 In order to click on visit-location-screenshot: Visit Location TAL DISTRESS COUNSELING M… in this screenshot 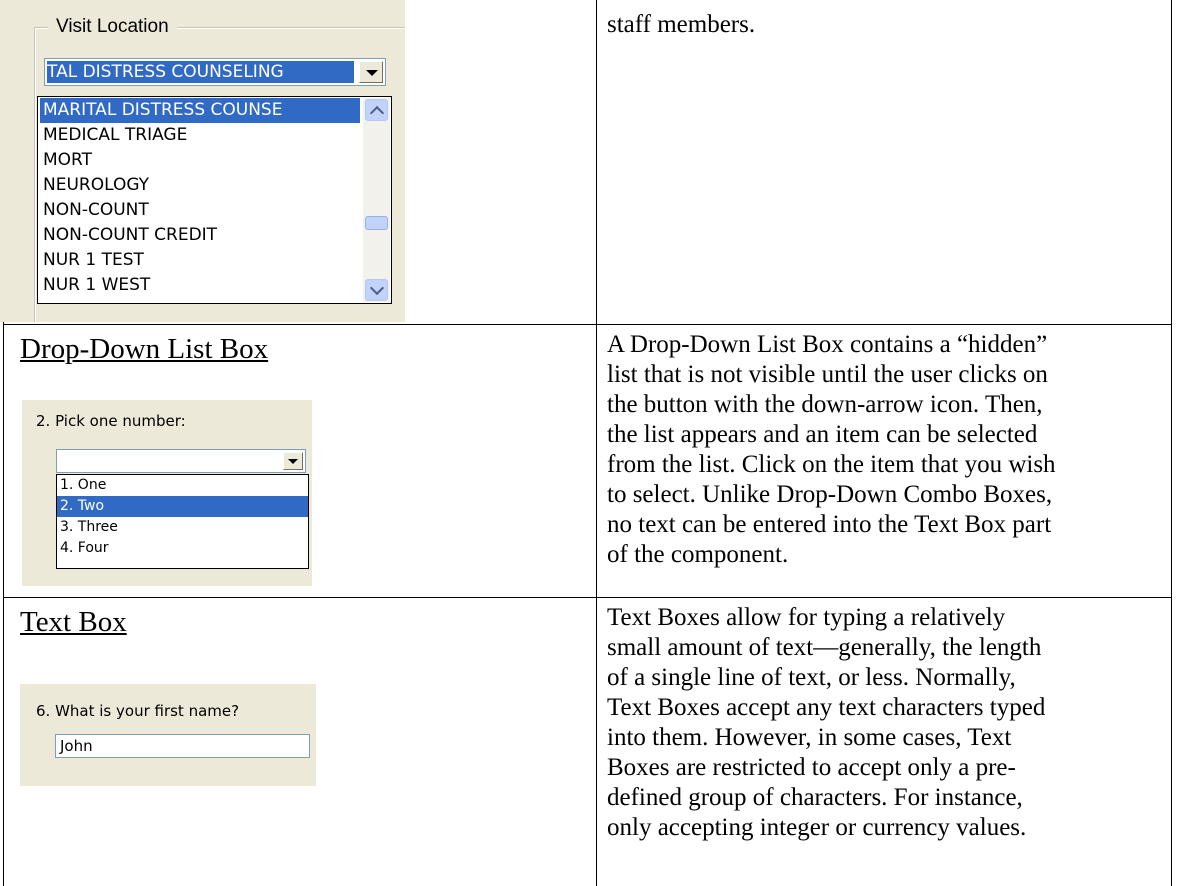, I will do `click(202, 161)`.